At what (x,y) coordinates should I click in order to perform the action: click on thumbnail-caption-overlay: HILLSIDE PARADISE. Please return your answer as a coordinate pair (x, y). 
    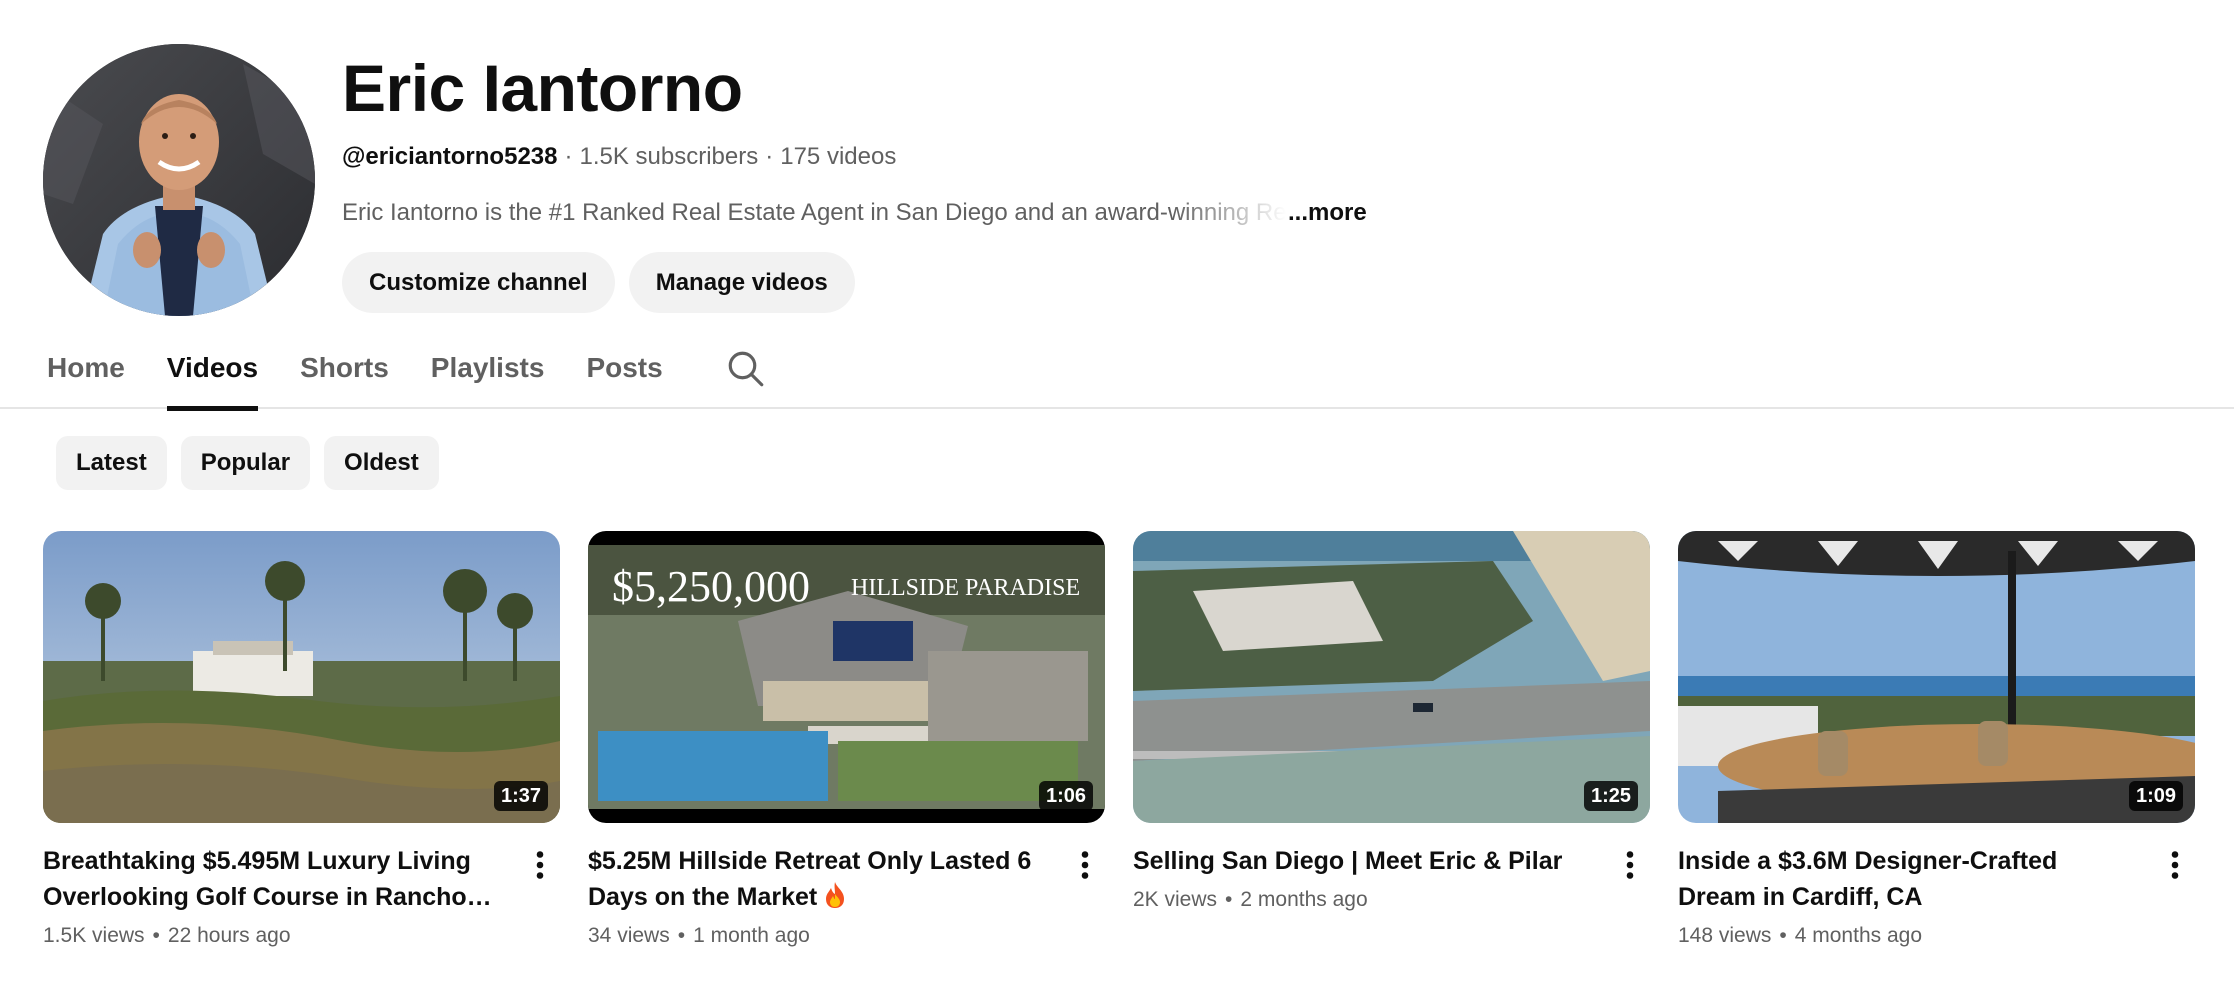
    Looking at the image, I should click on (965, 588).